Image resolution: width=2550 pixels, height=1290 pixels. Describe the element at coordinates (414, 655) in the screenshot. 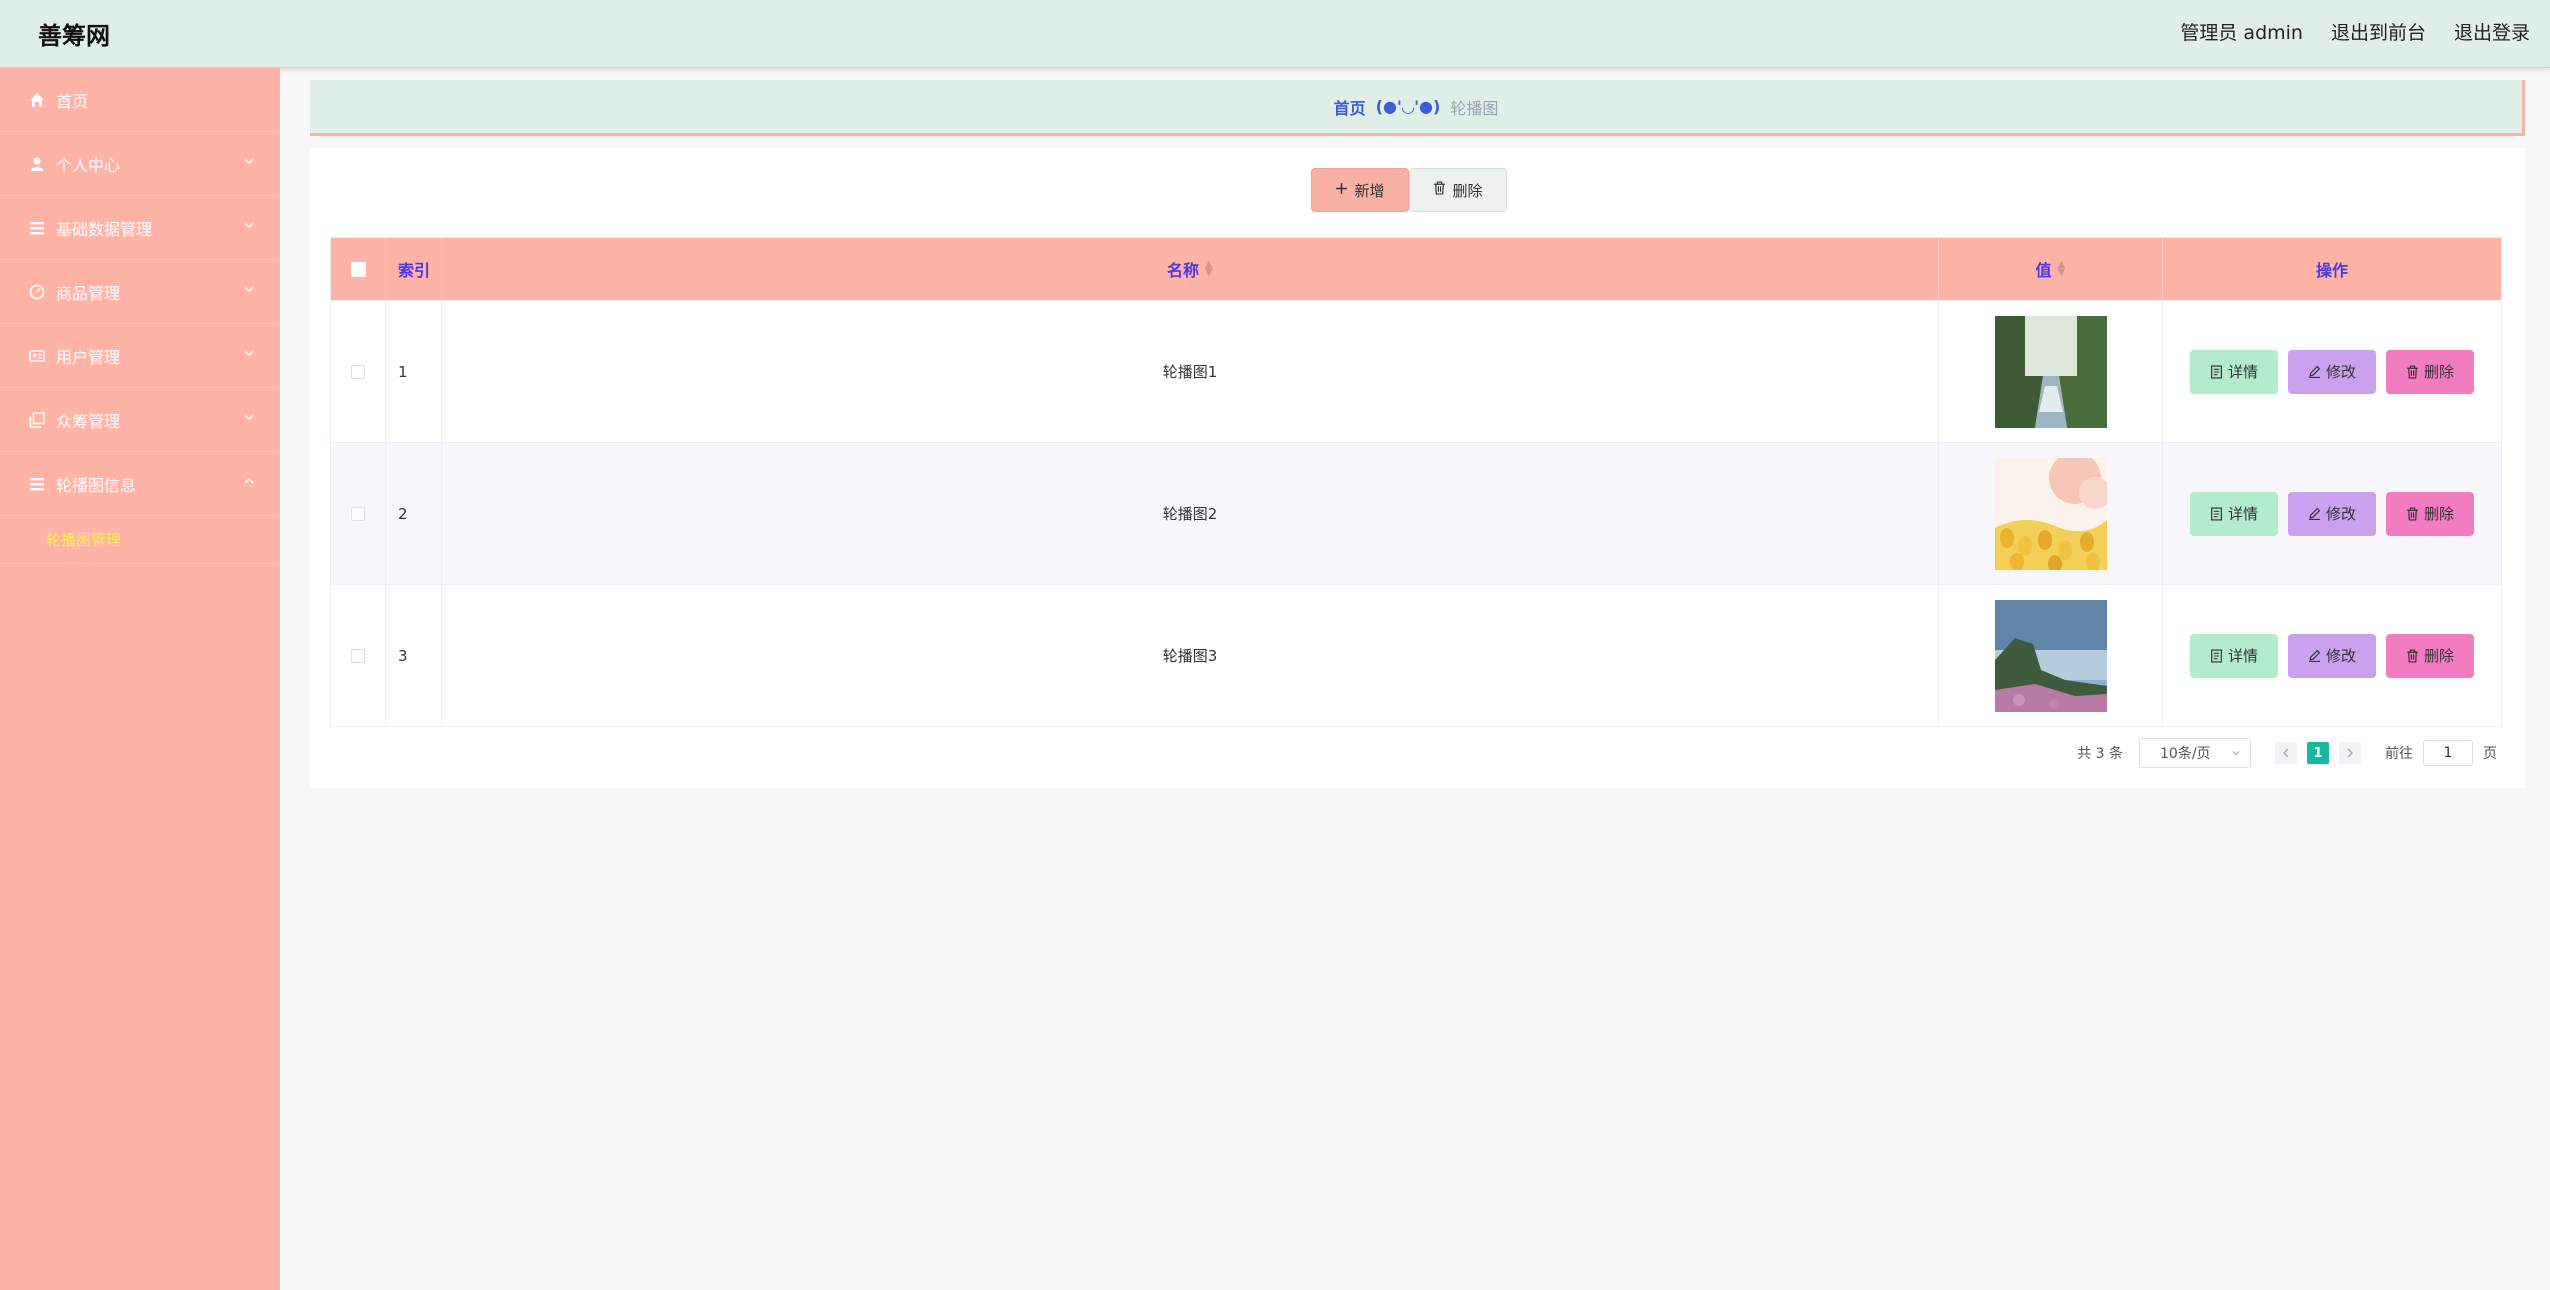

I see `row-index: 3` at that location.